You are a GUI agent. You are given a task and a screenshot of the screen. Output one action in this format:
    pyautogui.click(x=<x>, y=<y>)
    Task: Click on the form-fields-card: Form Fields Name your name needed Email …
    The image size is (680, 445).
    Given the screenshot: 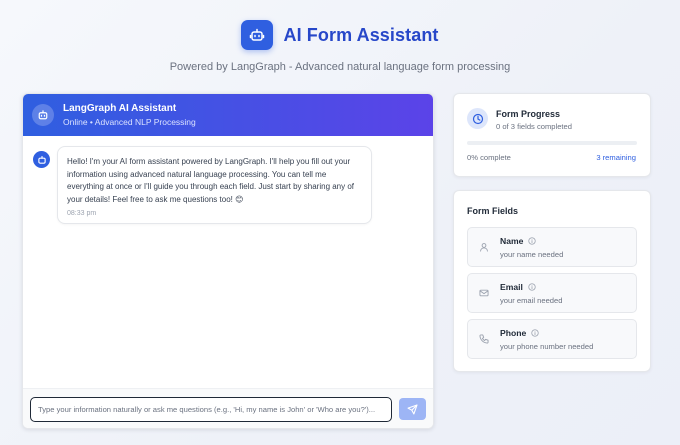 What is the action you would take?
    pyautogui.click(x=552, y=281)
    